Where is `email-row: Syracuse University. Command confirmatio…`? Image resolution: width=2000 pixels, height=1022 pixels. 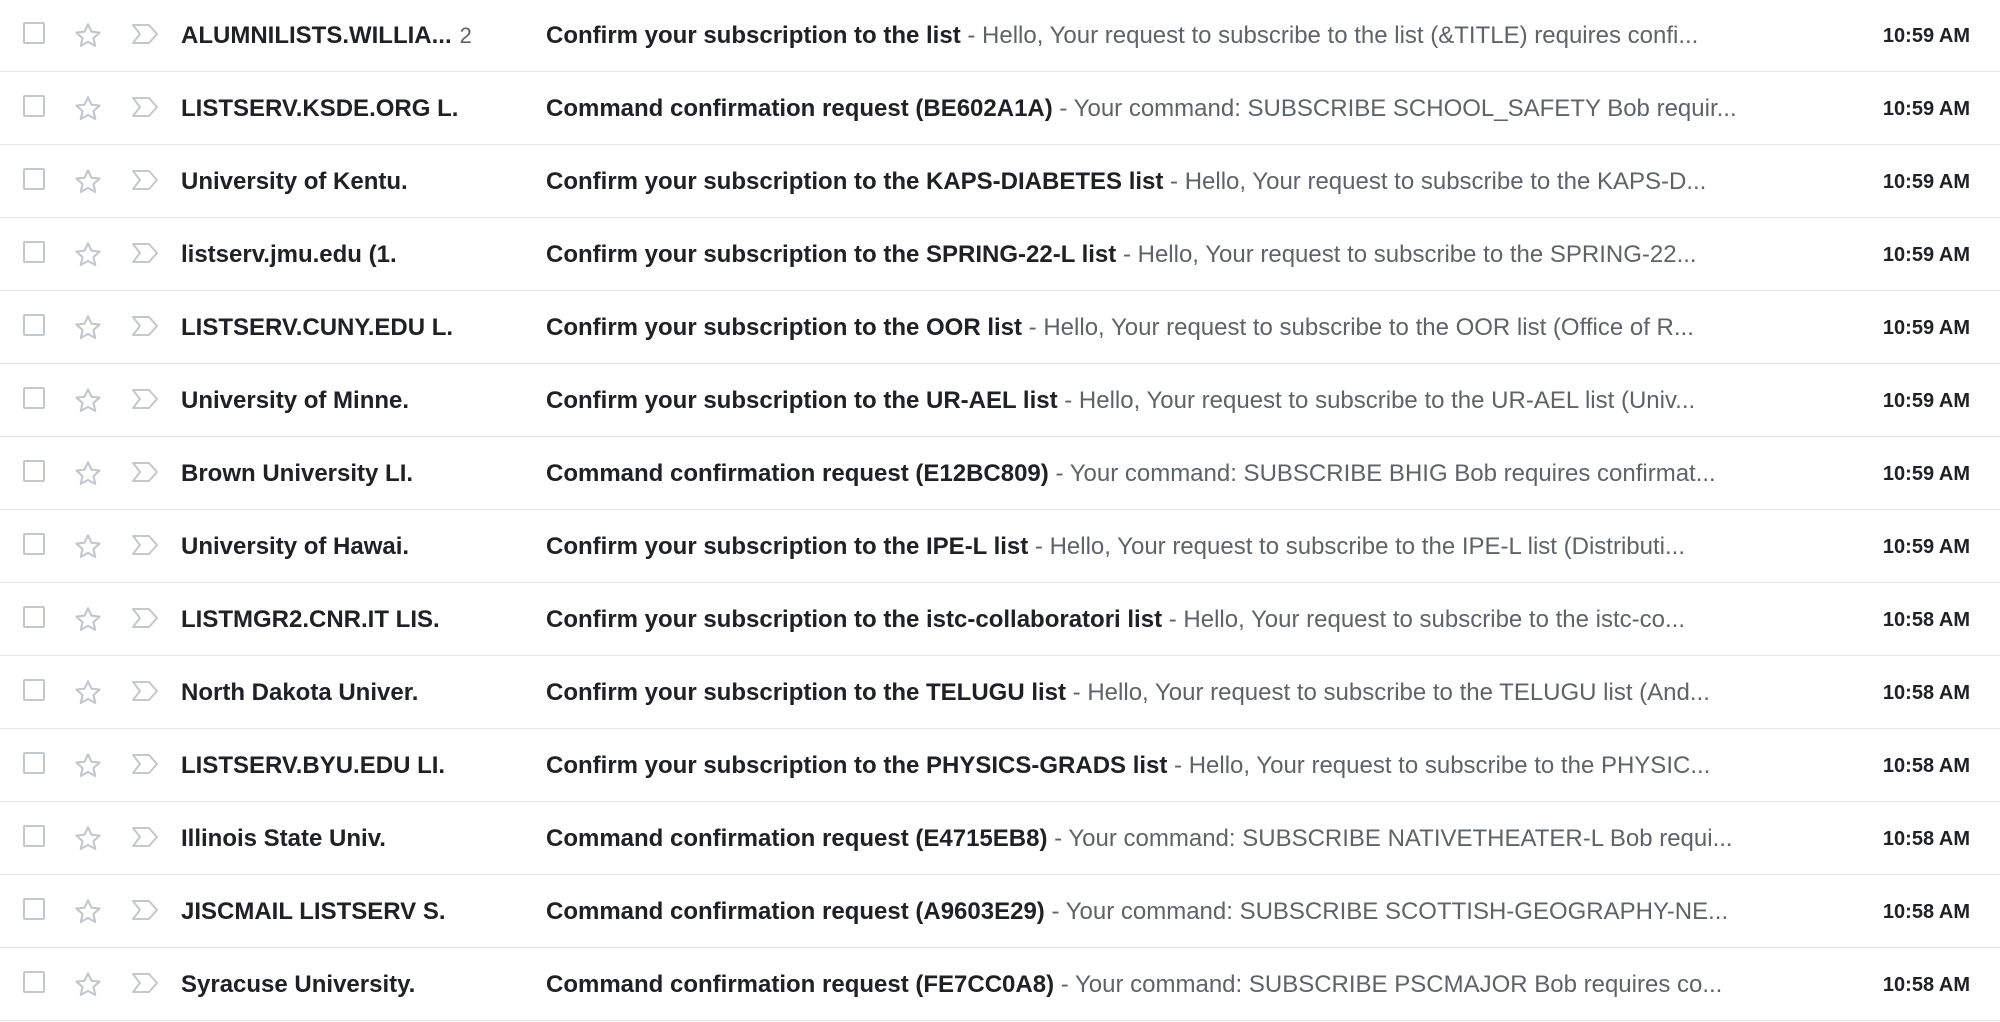 email-row: Syracuse University. Command confirmatio… is located at coordinates (1000, 985).